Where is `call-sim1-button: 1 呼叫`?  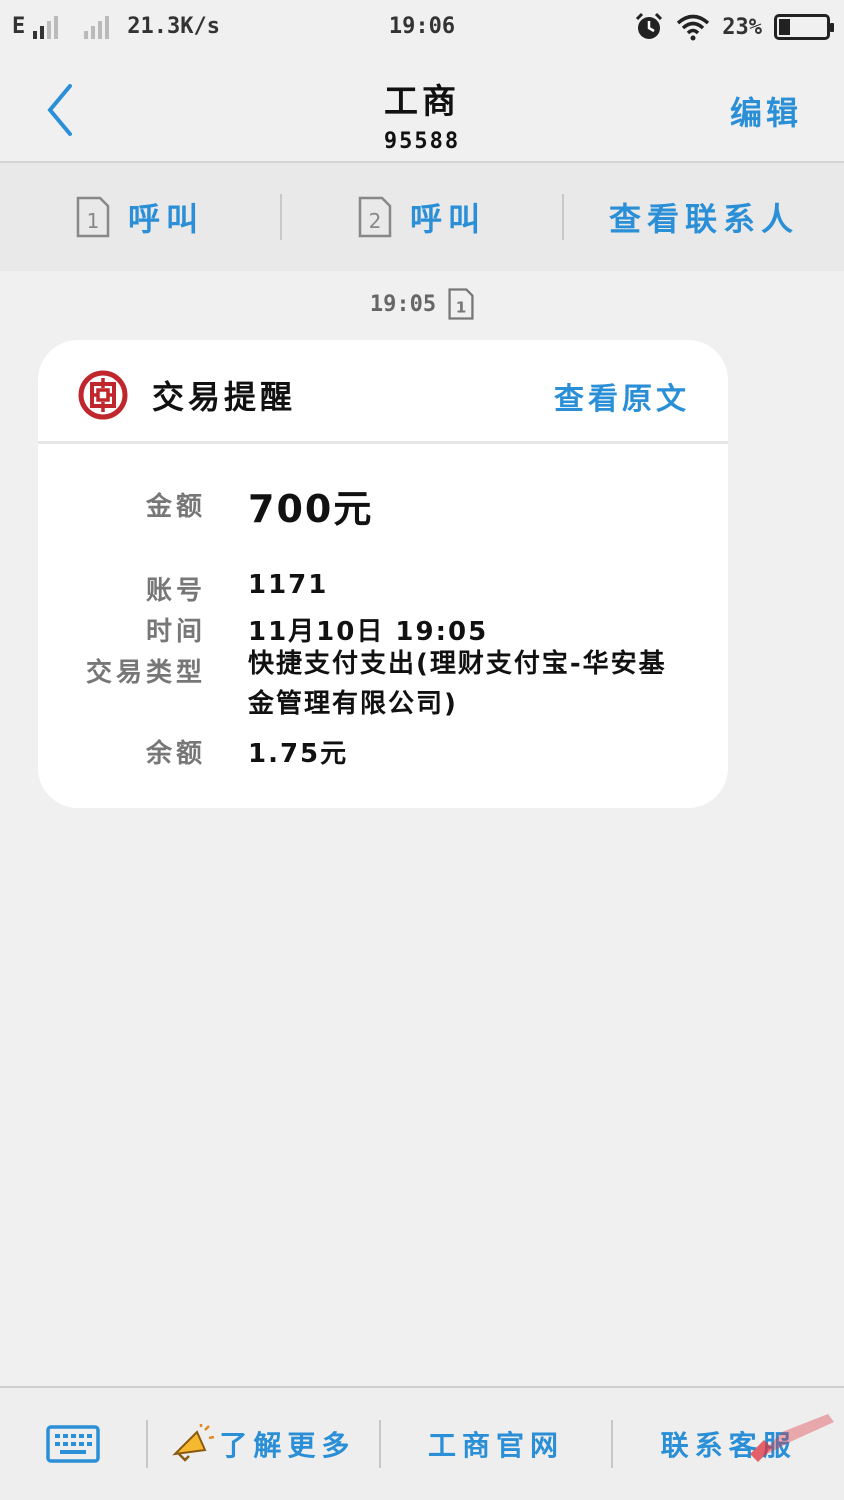
call-sim1-button: 1 呼叫 is located at coordinates (140, 217).